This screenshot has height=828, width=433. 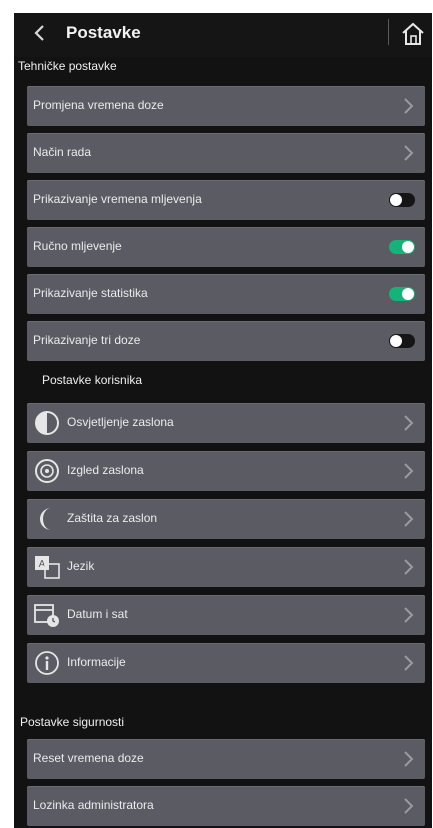 What do you see at coordinates (46, 615) in the screenshot?
I see `calendar-clock-icon` at bounding box center [46, 615].